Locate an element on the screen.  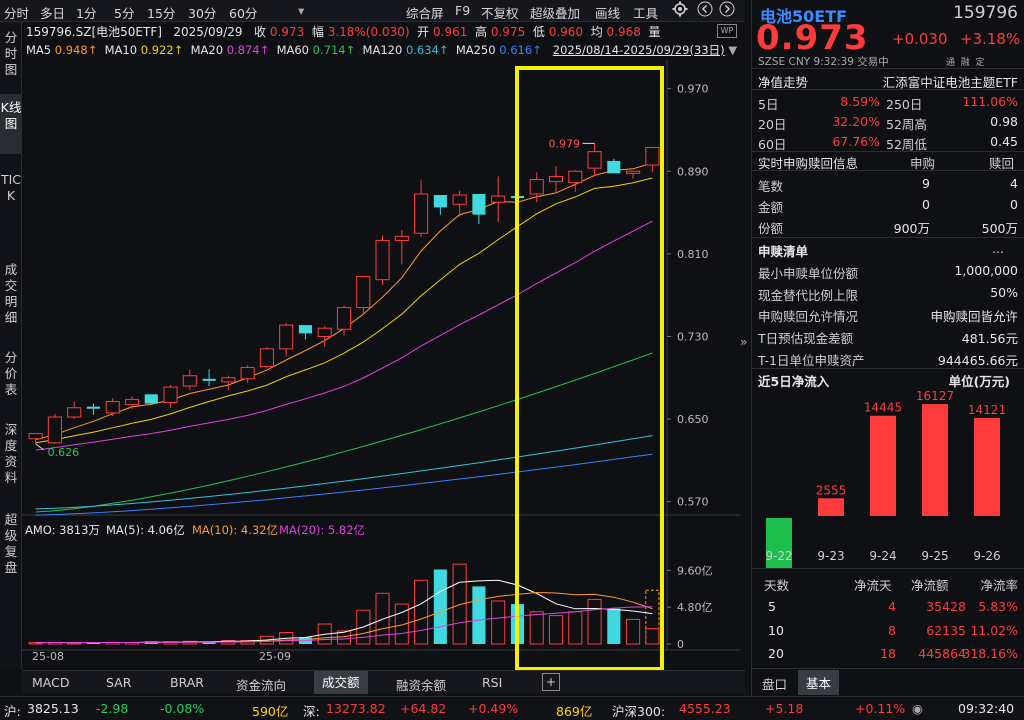
market-meta: SZSE CNY 9:32:39 交易中 is located at coordinates (823, 61).